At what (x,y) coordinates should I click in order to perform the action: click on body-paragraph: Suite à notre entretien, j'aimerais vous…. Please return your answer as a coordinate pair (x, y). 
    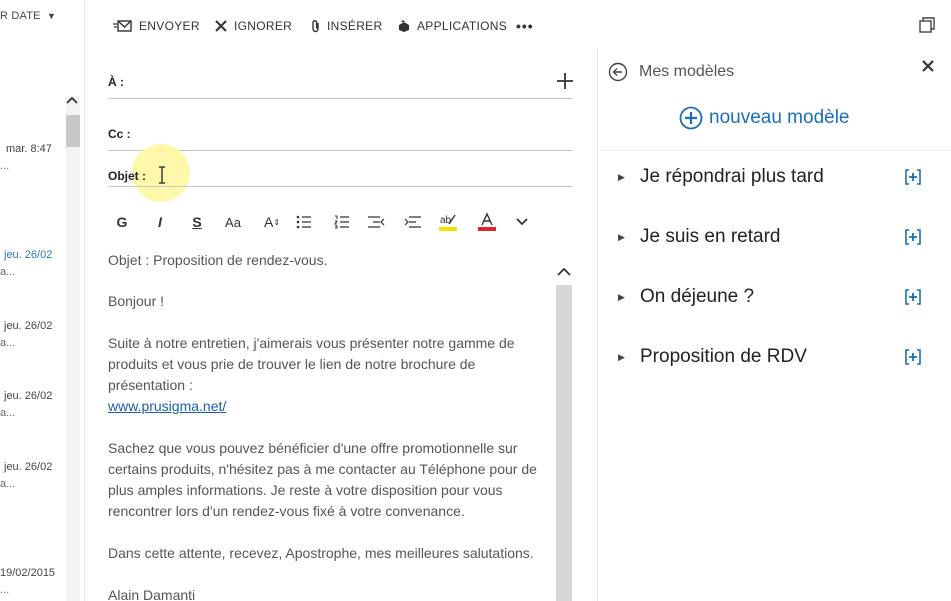
    Looking at the image, I should click on (311, 364).